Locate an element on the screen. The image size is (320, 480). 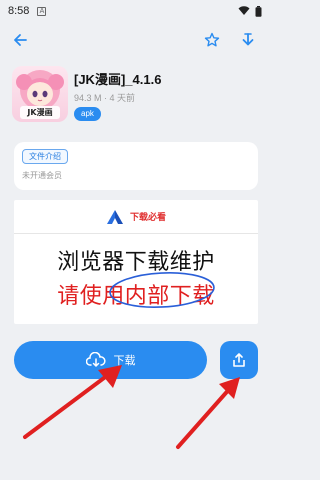
share-button is located at coordinates (239, 360).